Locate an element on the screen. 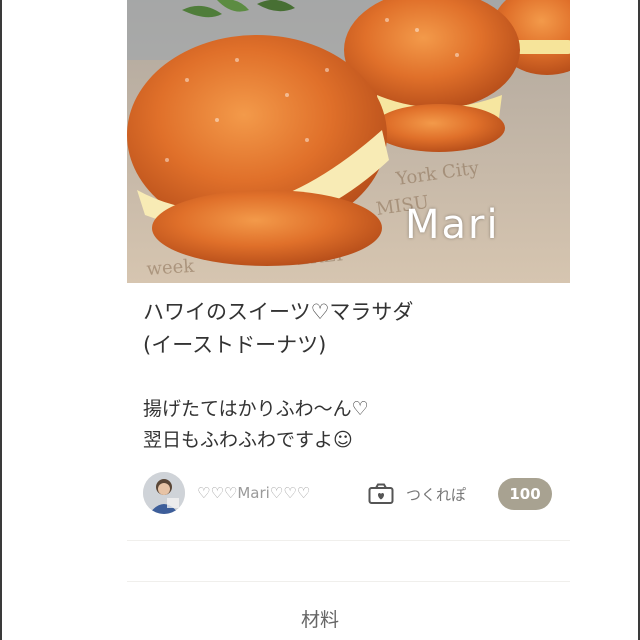  ingredients-section-header: 材料 is located at coordinates (320, 618).